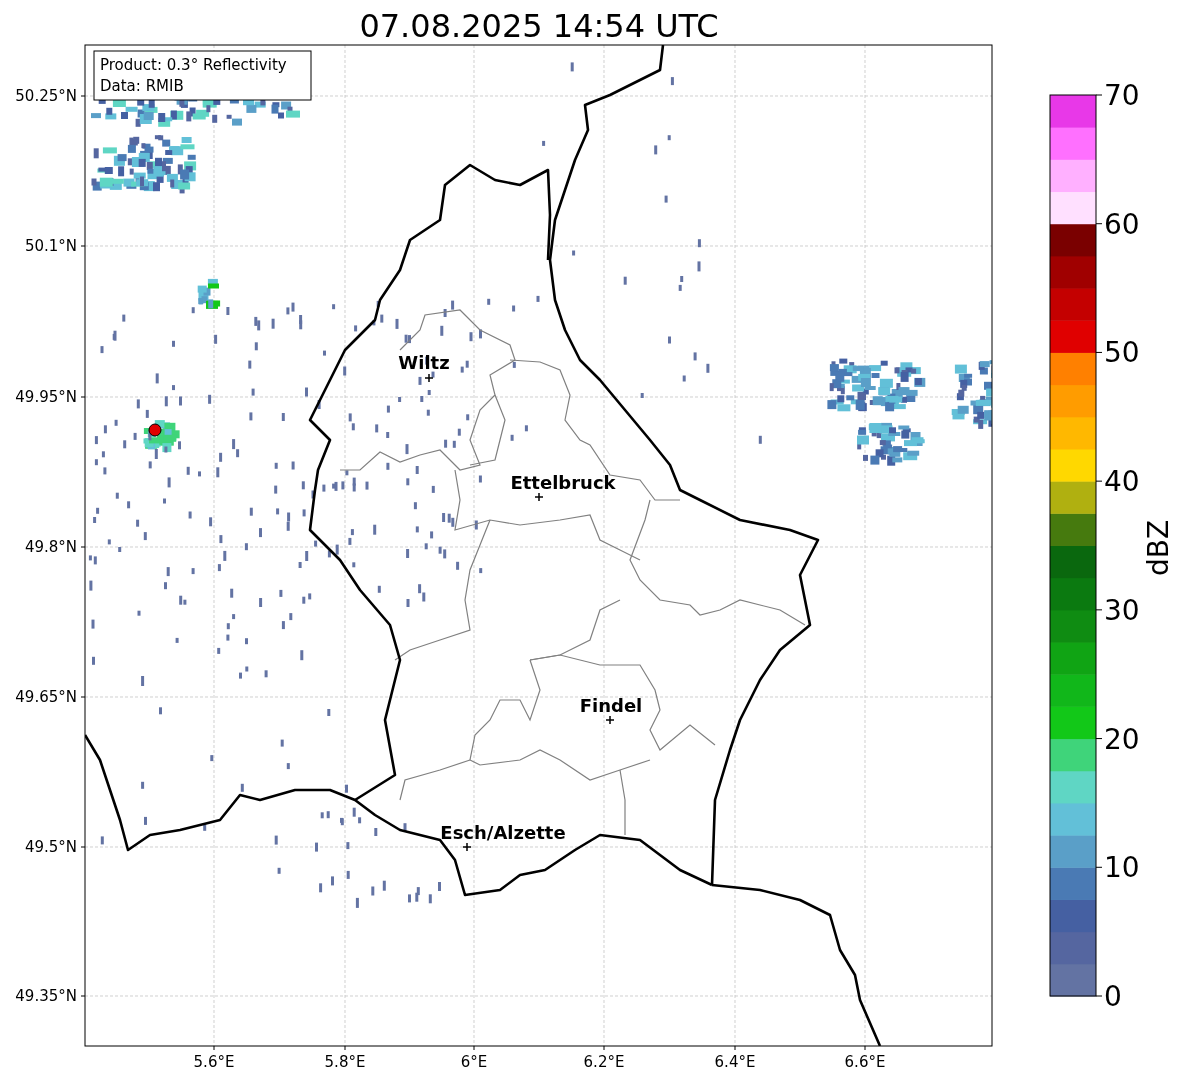  What do you see at coordinates (424, 362) in the screenshot?
I see `city-label: Wiltz` at bounding box center [424, 362].